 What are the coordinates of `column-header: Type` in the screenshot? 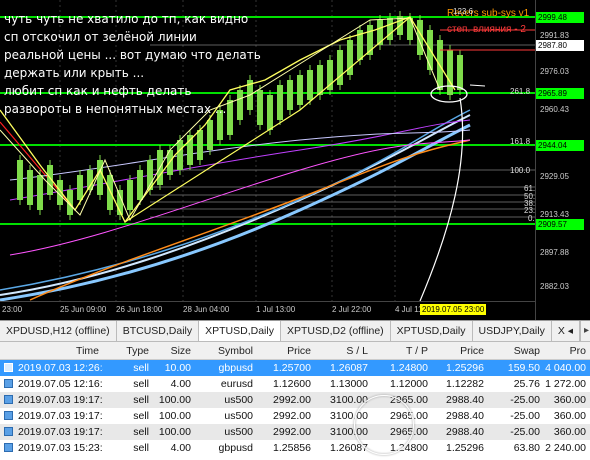 It's located at (128, 350).